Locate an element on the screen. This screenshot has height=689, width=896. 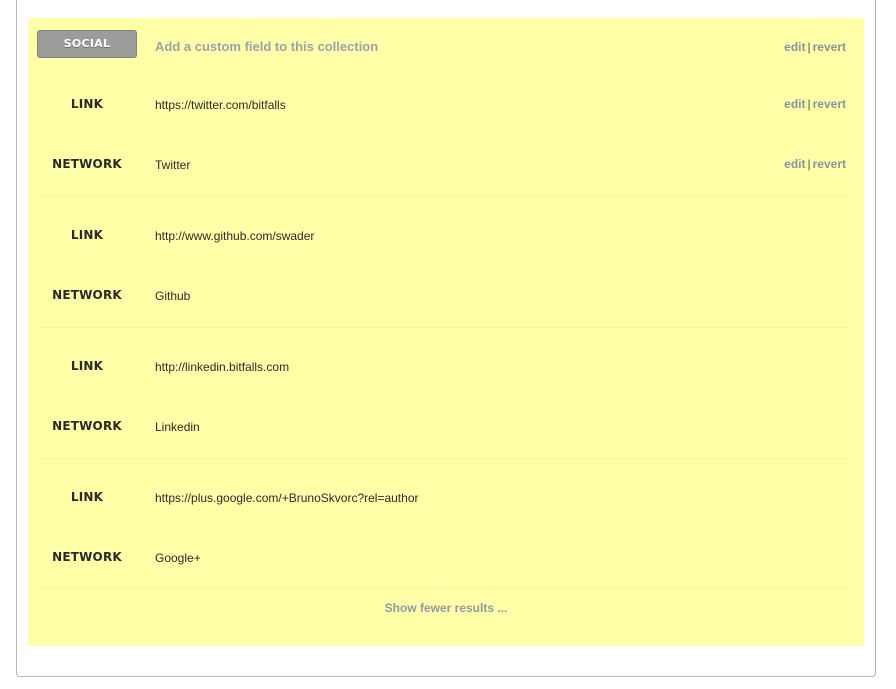
field-value: Twitter is located at coordinates (173, 165).